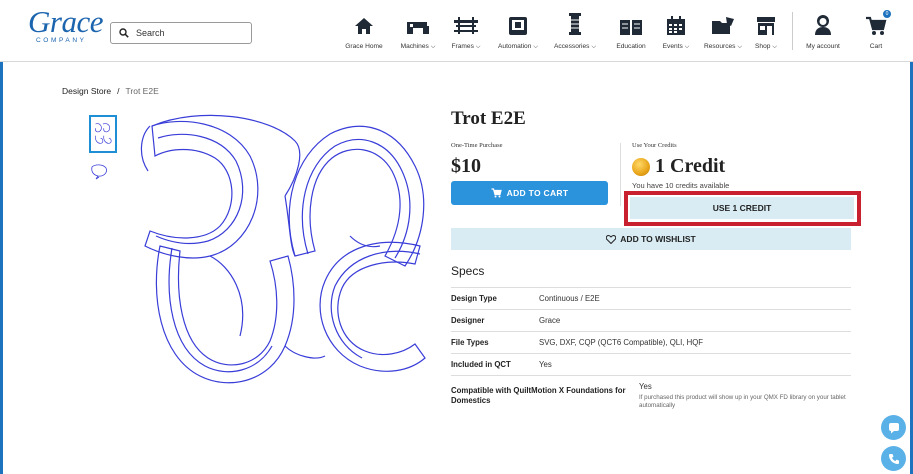 The width and height of the screenshot is (913, 474). What do you see at coordinates (651, 320) in the screenshot?
I see `spec-row: Designer Grace` at bounding box center [651, 320].